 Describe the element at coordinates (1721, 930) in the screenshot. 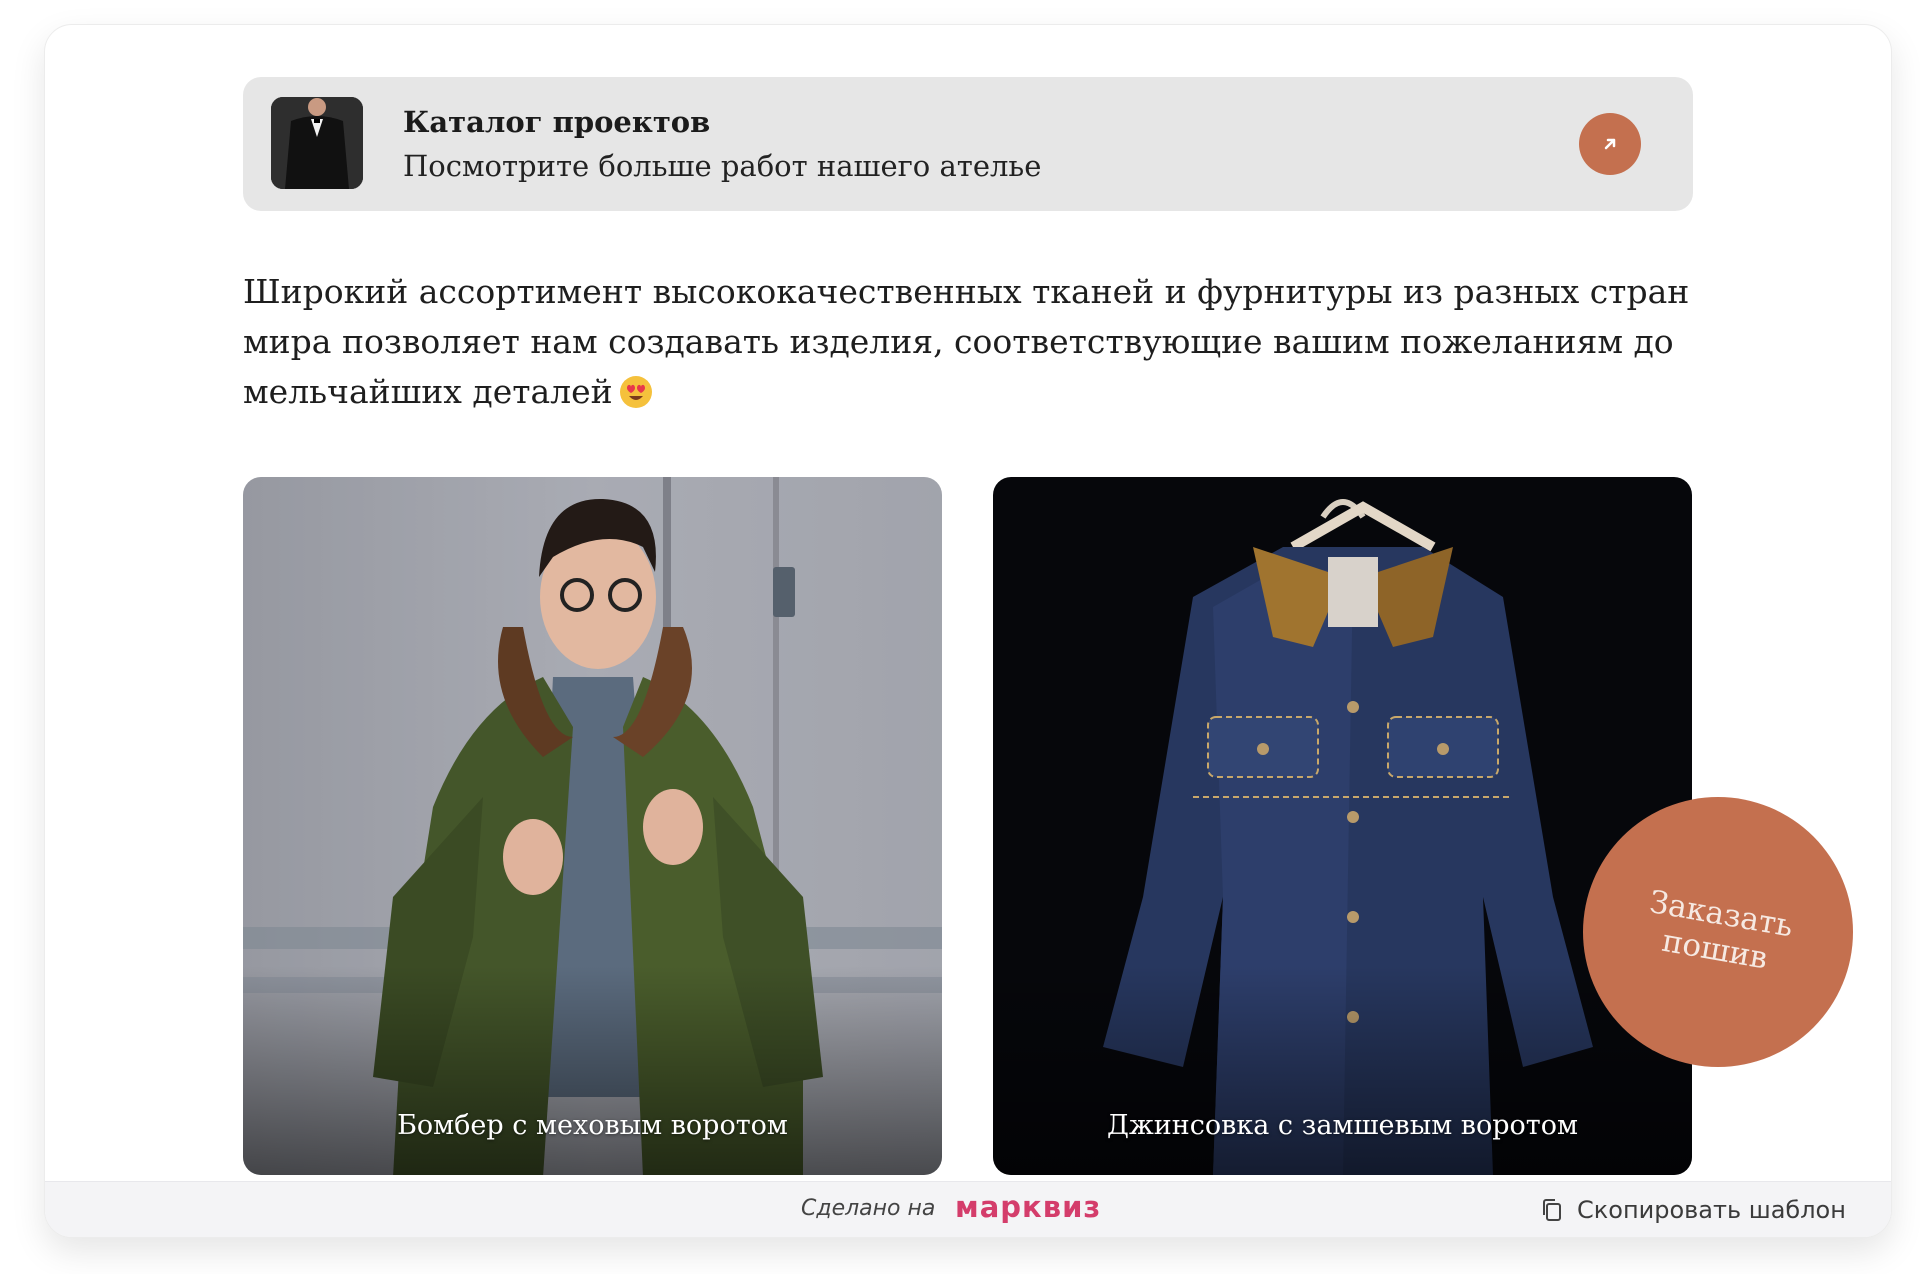

I see `order-button-label: Заказать пошив` at that location.